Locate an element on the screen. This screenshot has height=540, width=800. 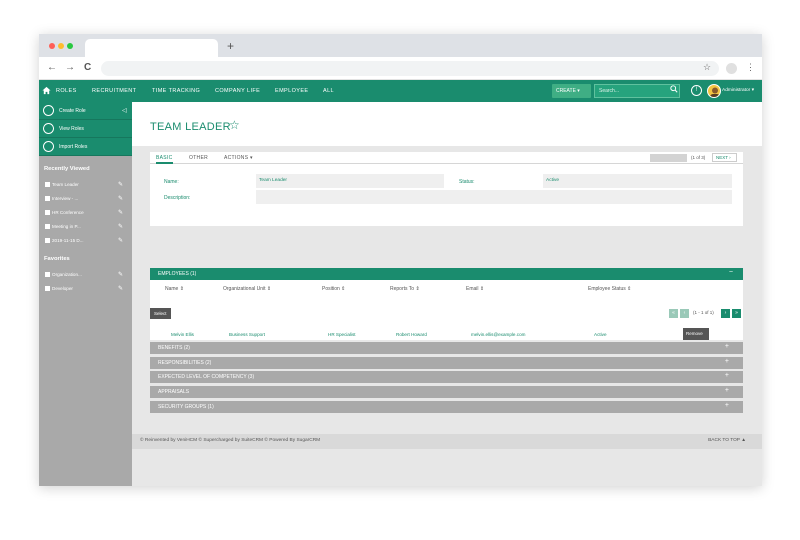
tab-strip: + is located at coordinates (400, 45).